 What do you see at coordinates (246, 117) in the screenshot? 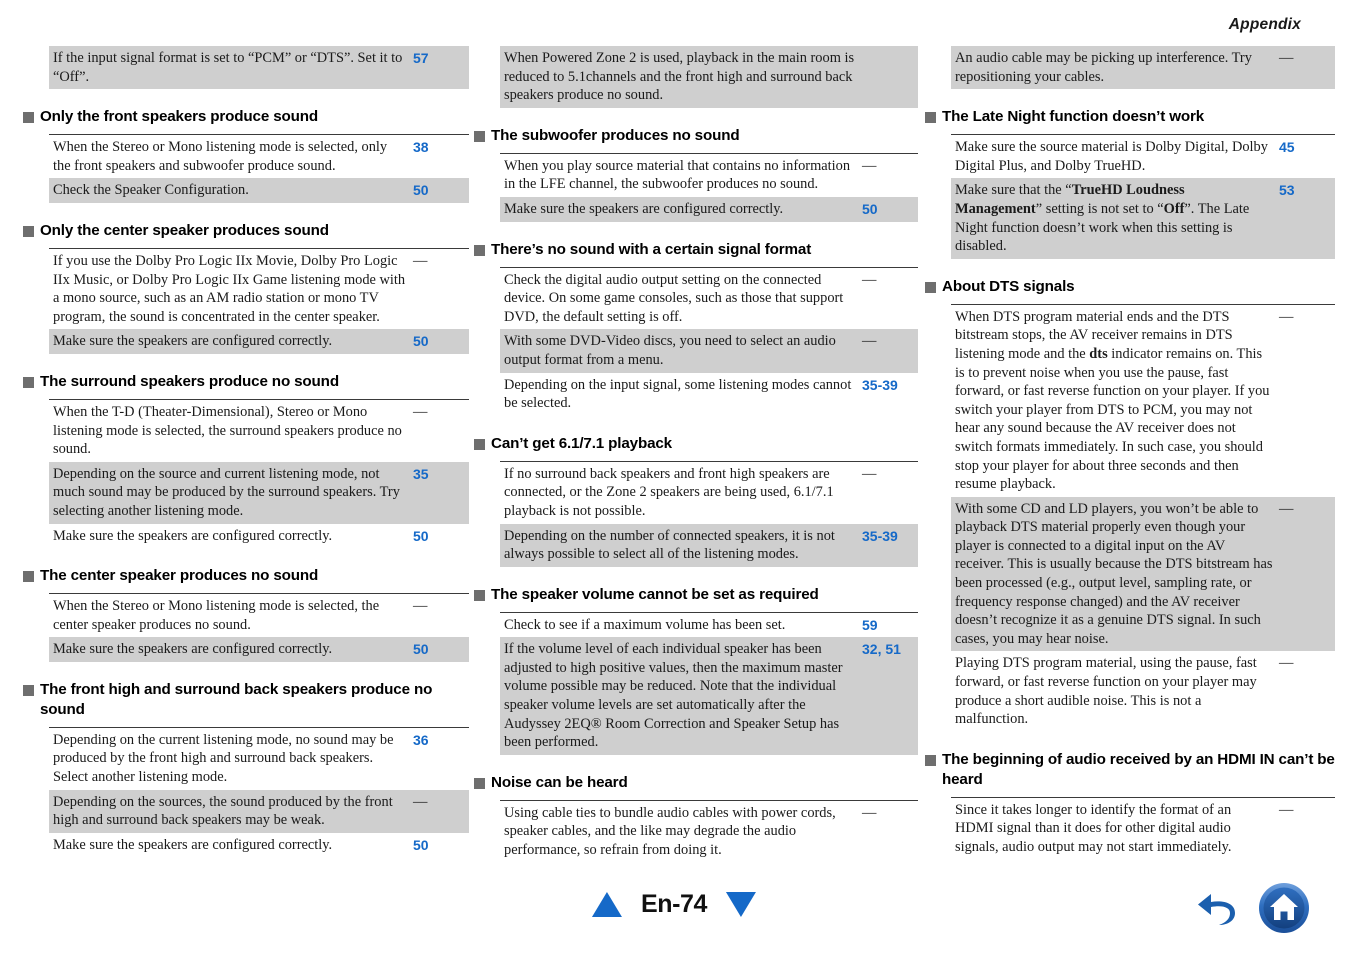
I see `section-heading: Only the front speakers produce sound` at bounding box center [246, 117].